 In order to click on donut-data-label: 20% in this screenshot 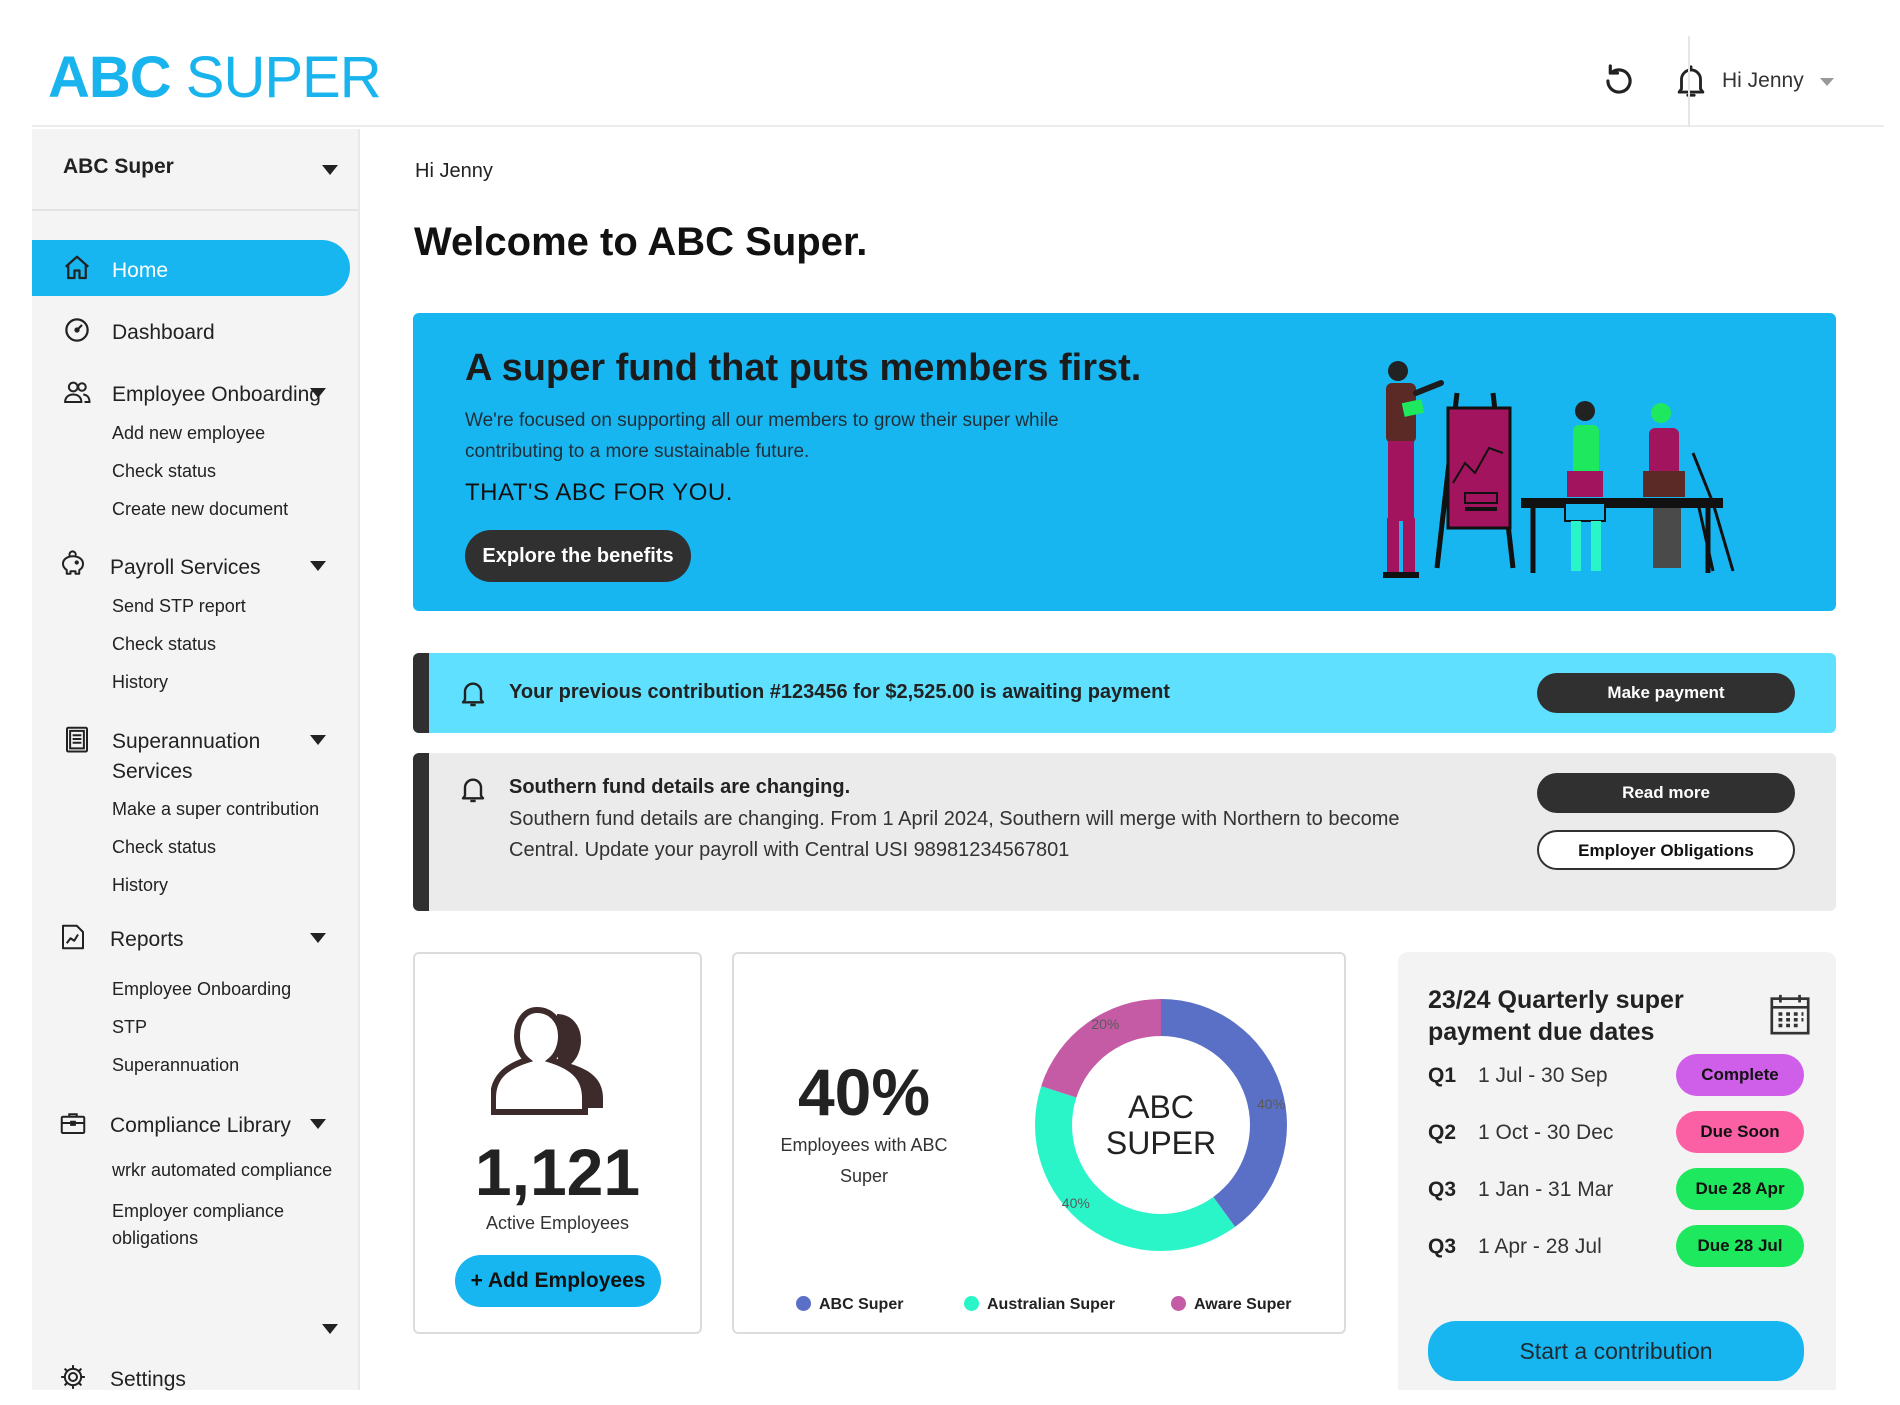, I will do `click(1105, 1024)`.